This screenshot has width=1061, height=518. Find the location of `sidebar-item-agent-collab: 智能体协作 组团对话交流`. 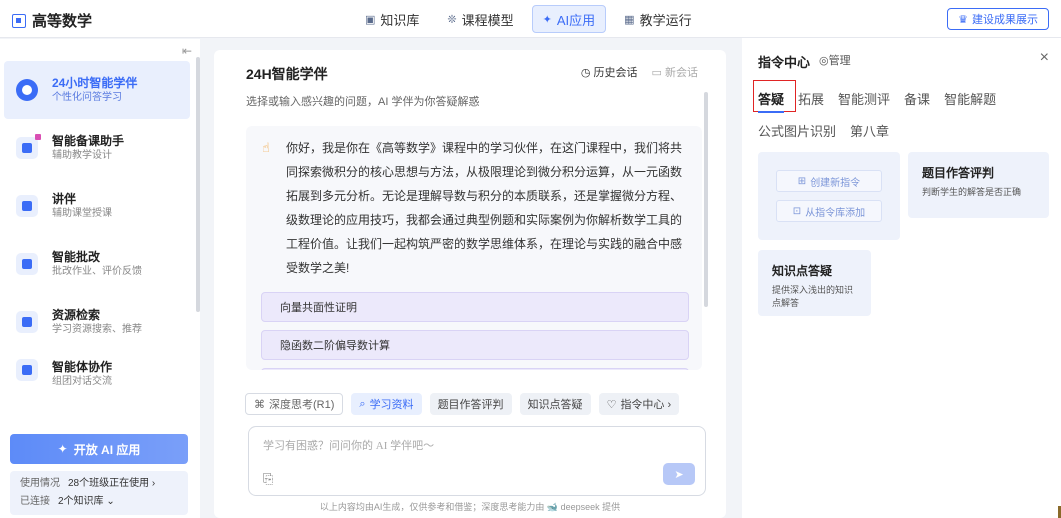

sidebar-item-agent-collab: 智能体协作 组团对话交流 is located at coordinates (97, 372).